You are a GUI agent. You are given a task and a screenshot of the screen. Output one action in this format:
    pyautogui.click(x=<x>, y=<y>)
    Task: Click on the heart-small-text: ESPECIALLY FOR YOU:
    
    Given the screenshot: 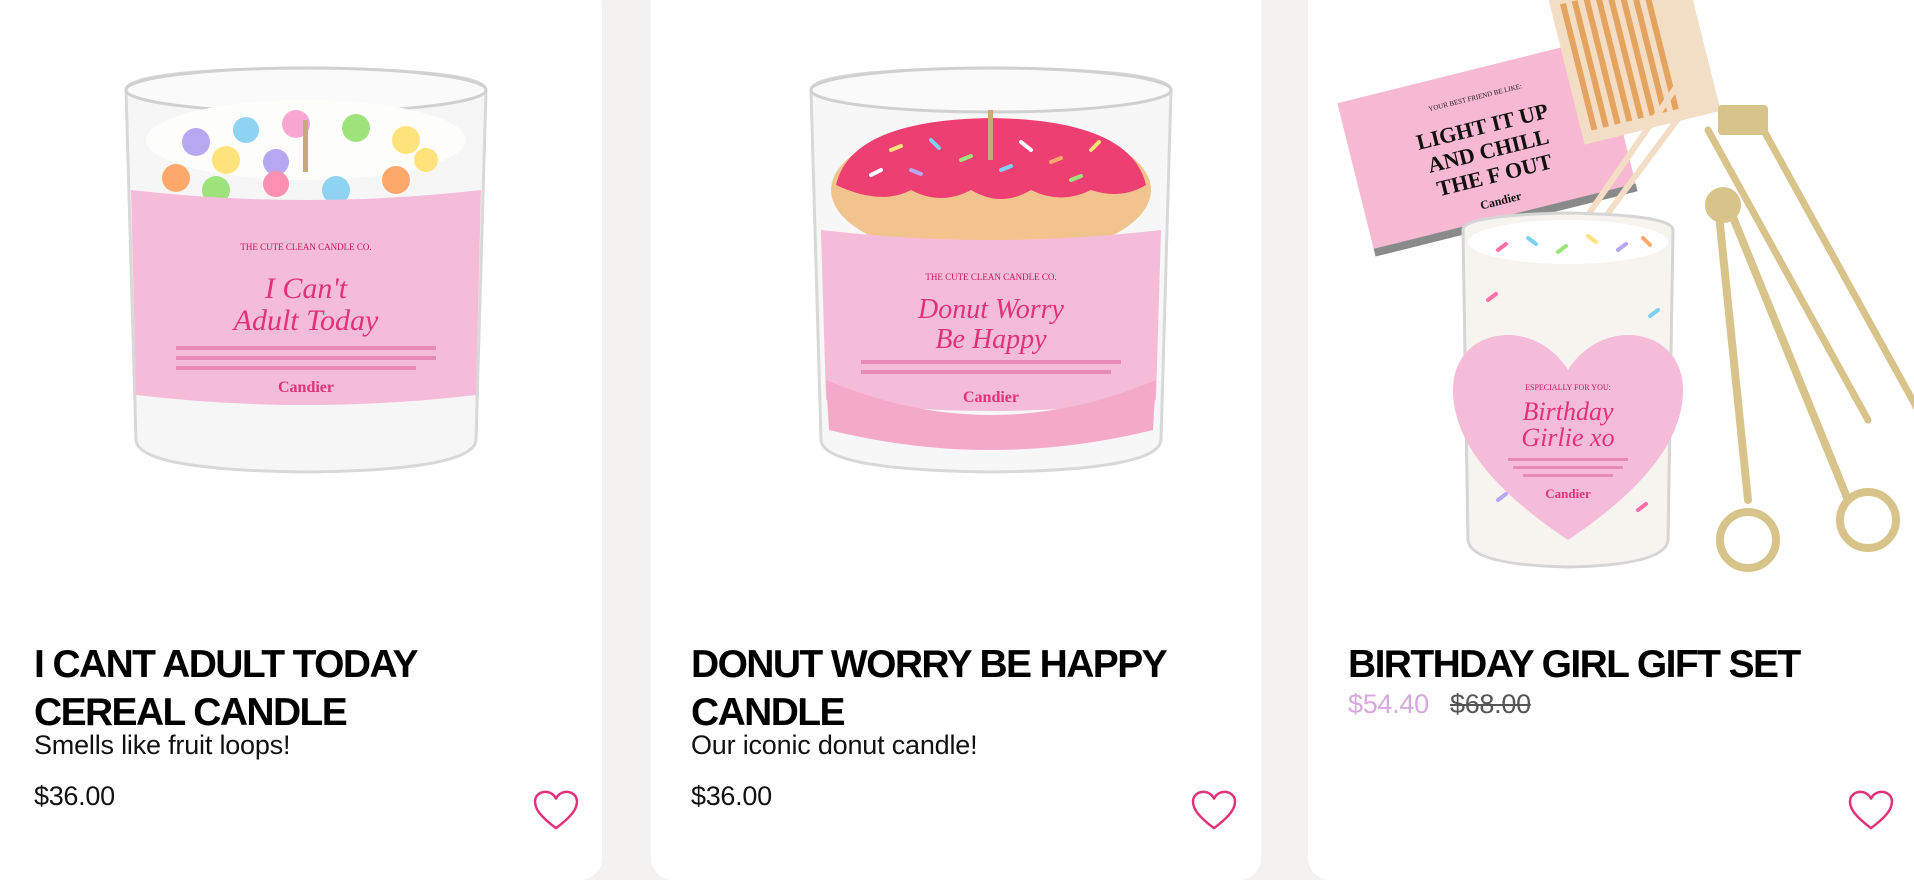 What is the action you would take?
    pyautogui.click(x=1568, y=387)
    